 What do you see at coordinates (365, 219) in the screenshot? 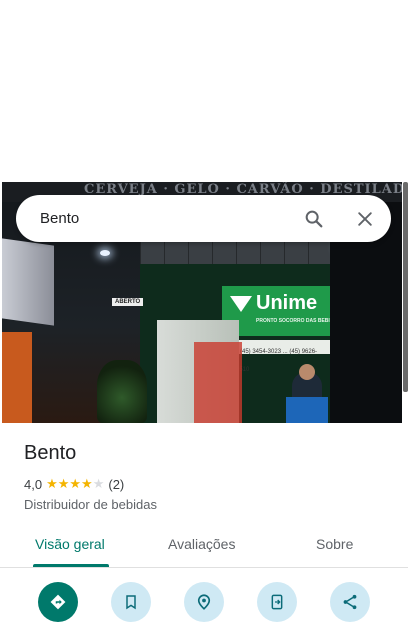
I see `close-icon` at bounding box center [365, 219].